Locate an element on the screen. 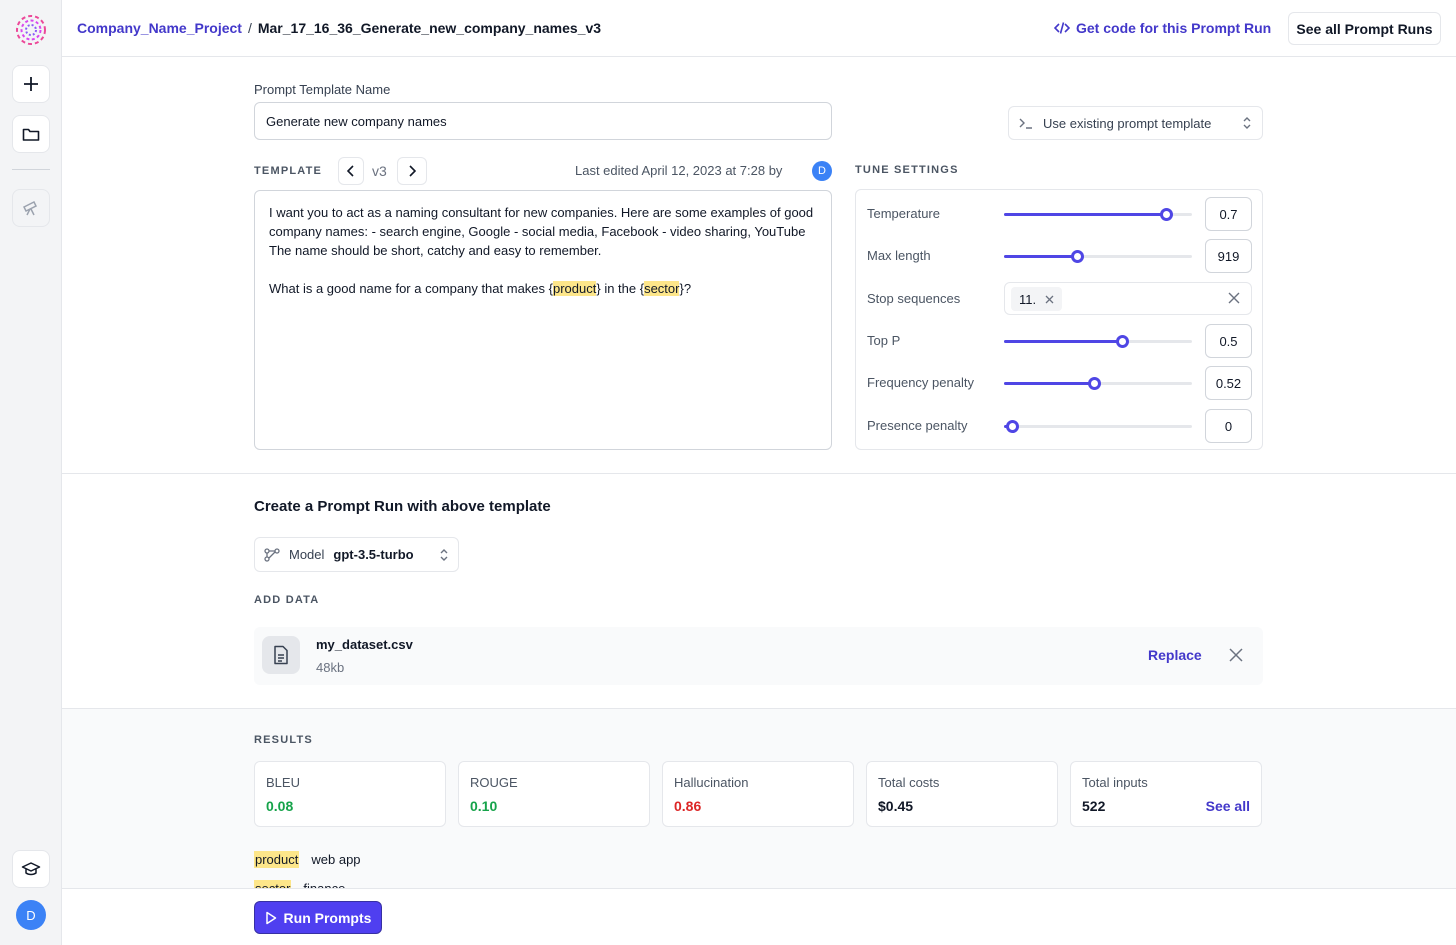  breadcrumb-project-link: Company_Name_Project is located at coordinates (159, 28).